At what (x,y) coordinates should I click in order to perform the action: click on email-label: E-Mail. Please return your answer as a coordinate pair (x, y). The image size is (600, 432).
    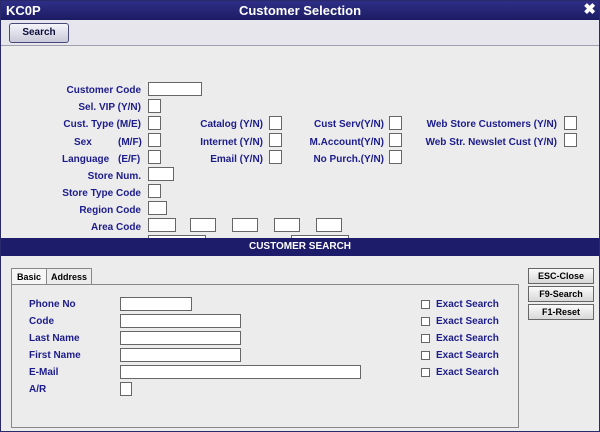
    Looking at the image, I should click on (44, 372).